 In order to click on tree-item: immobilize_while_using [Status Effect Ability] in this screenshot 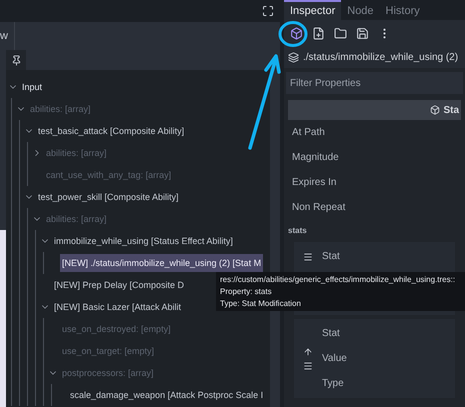, I will do `click(143, 241)`.